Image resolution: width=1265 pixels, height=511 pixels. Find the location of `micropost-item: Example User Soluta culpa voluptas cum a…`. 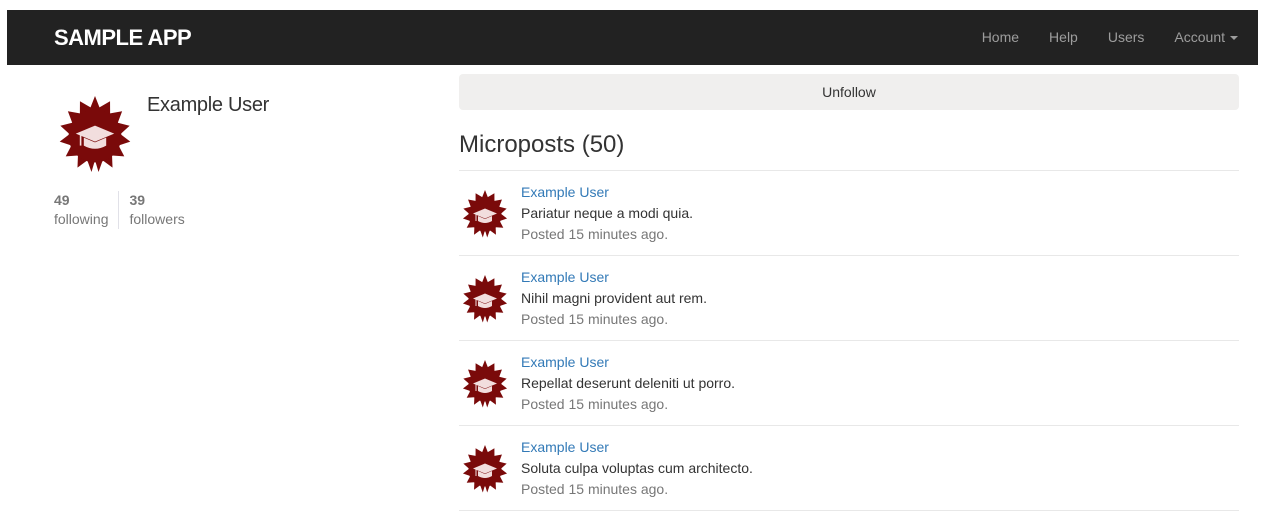

micropost-item: Example User Soluta culpa voluptas cum a… is located at coordinates (849, 468).